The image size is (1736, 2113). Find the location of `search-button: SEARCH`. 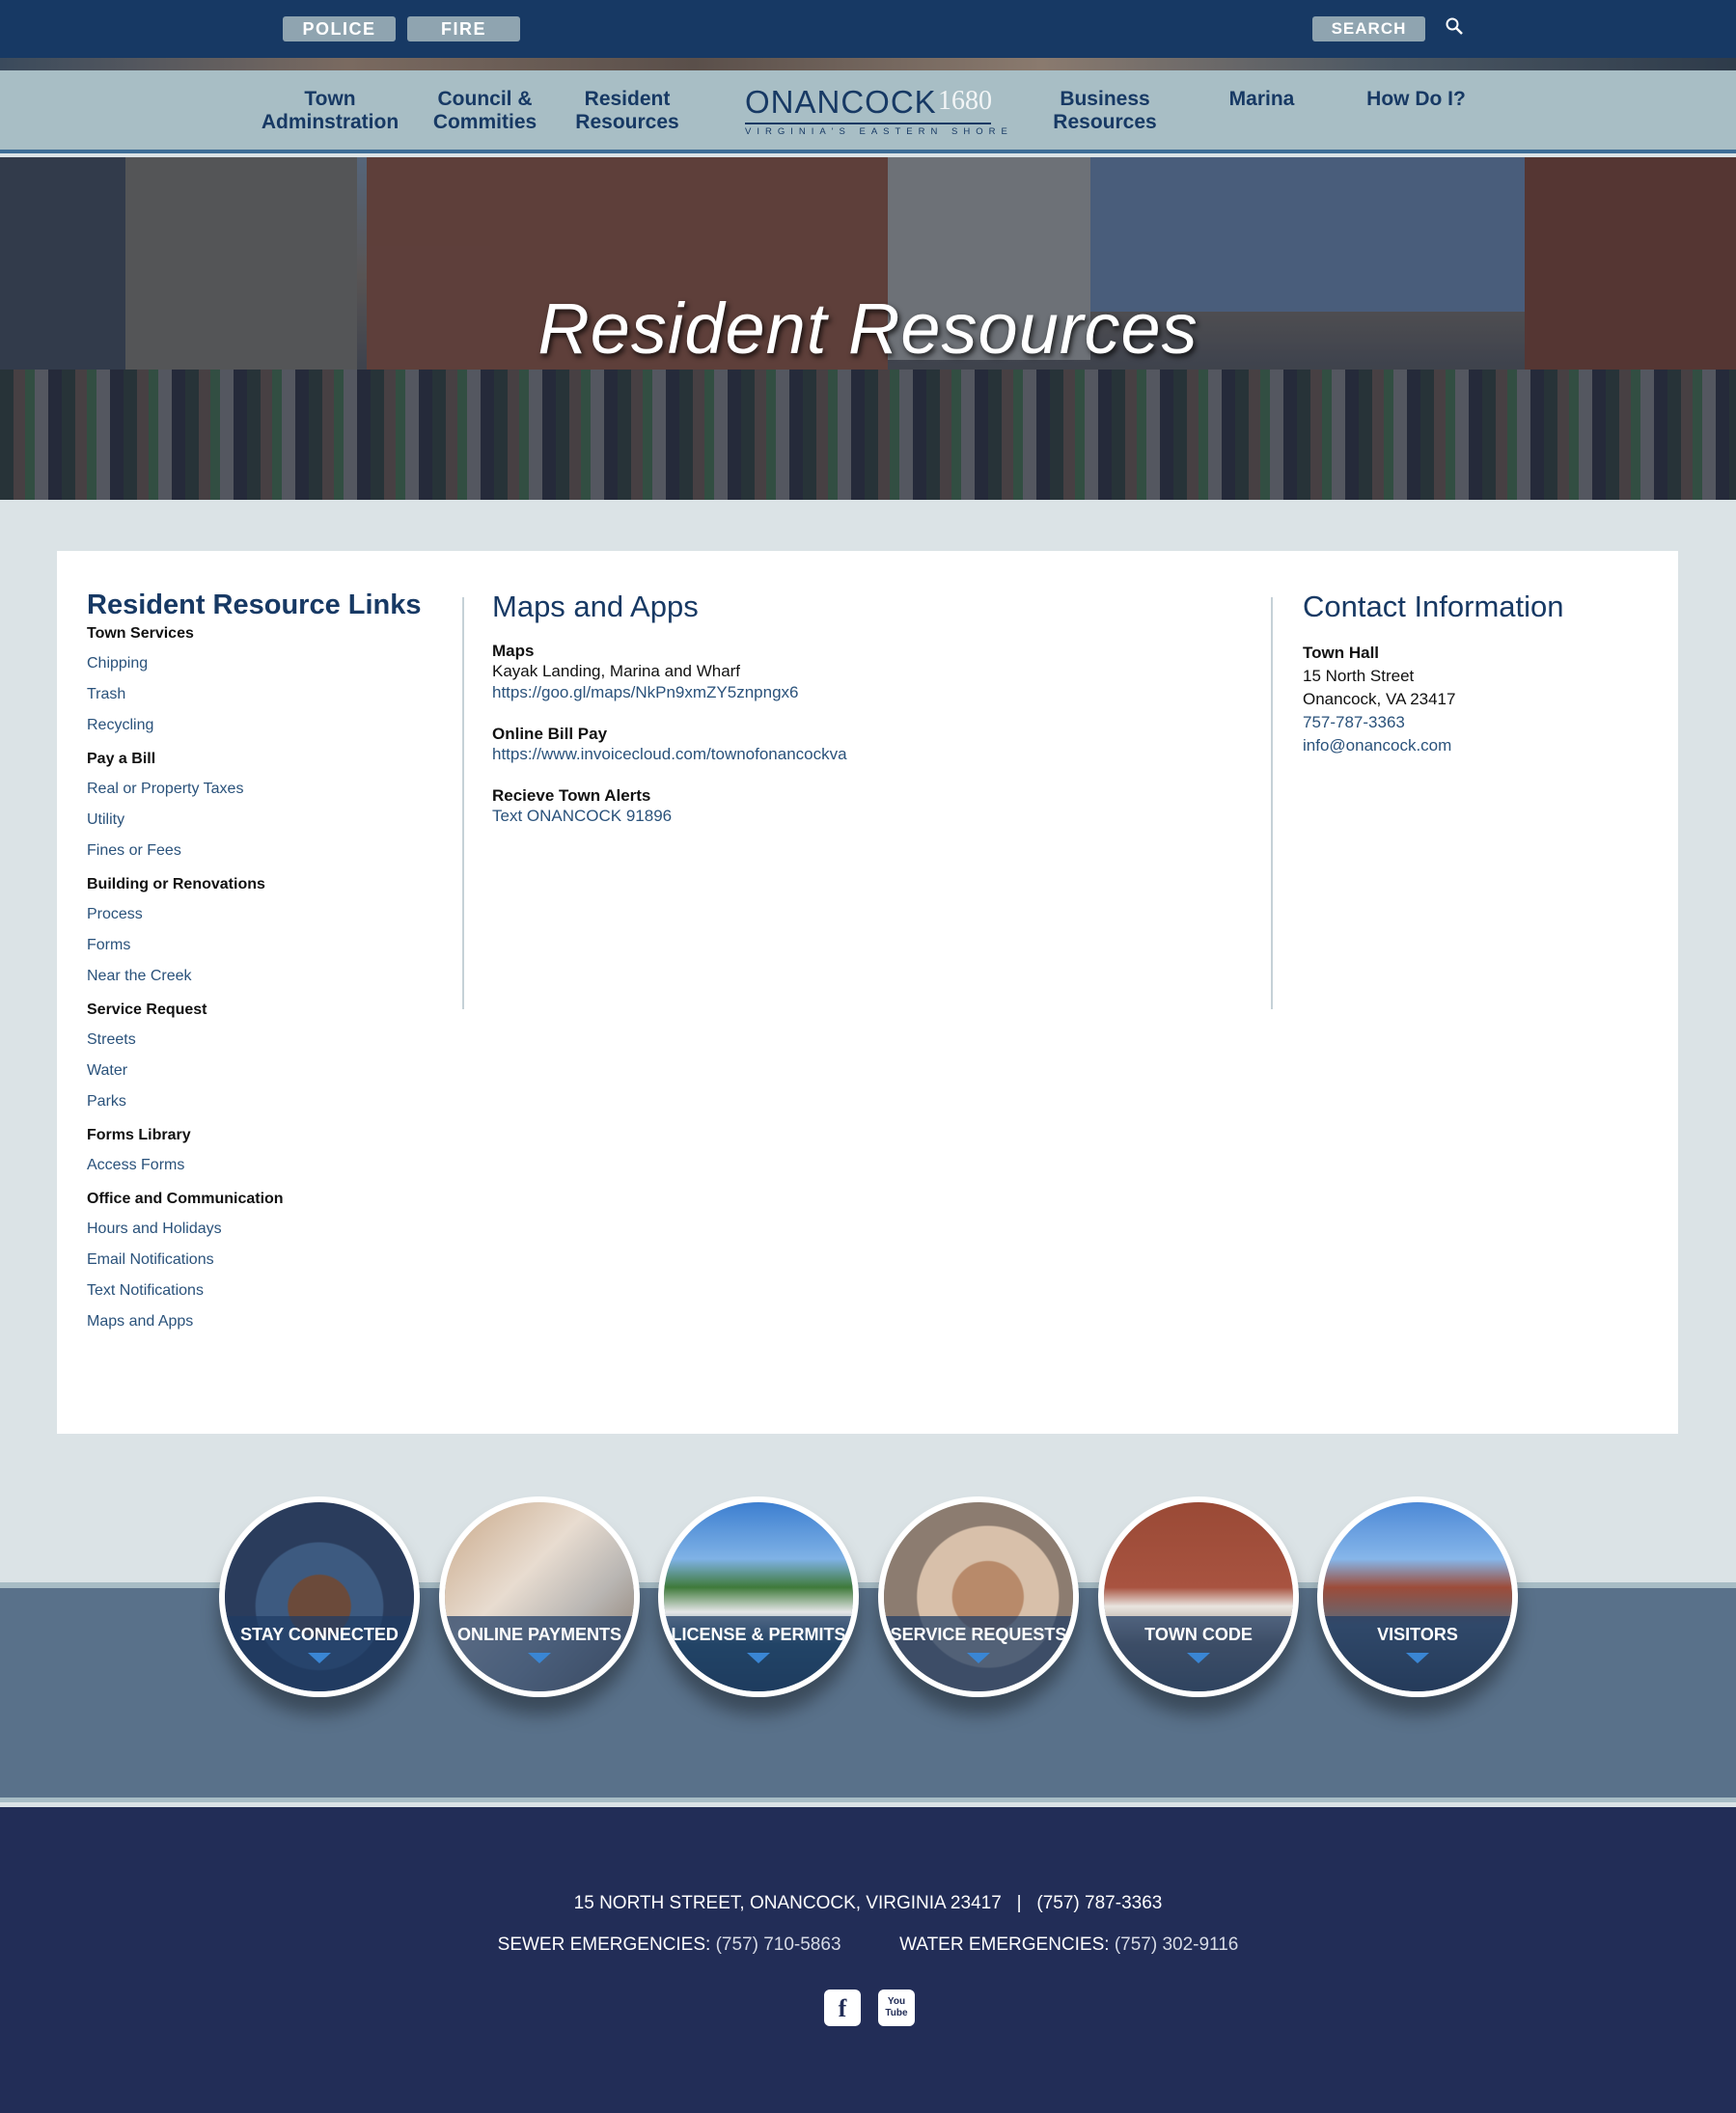

search-button: SEARCH is located at coordinates (1368, 28).